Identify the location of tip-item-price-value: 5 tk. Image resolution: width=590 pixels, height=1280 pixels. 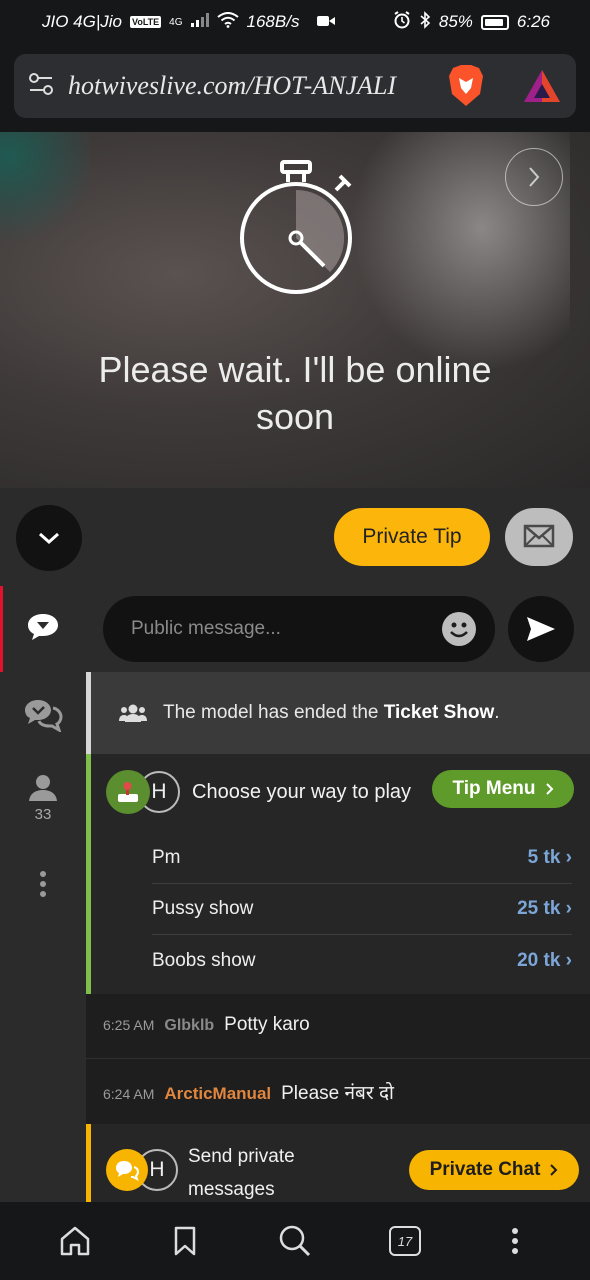
(544, 857).